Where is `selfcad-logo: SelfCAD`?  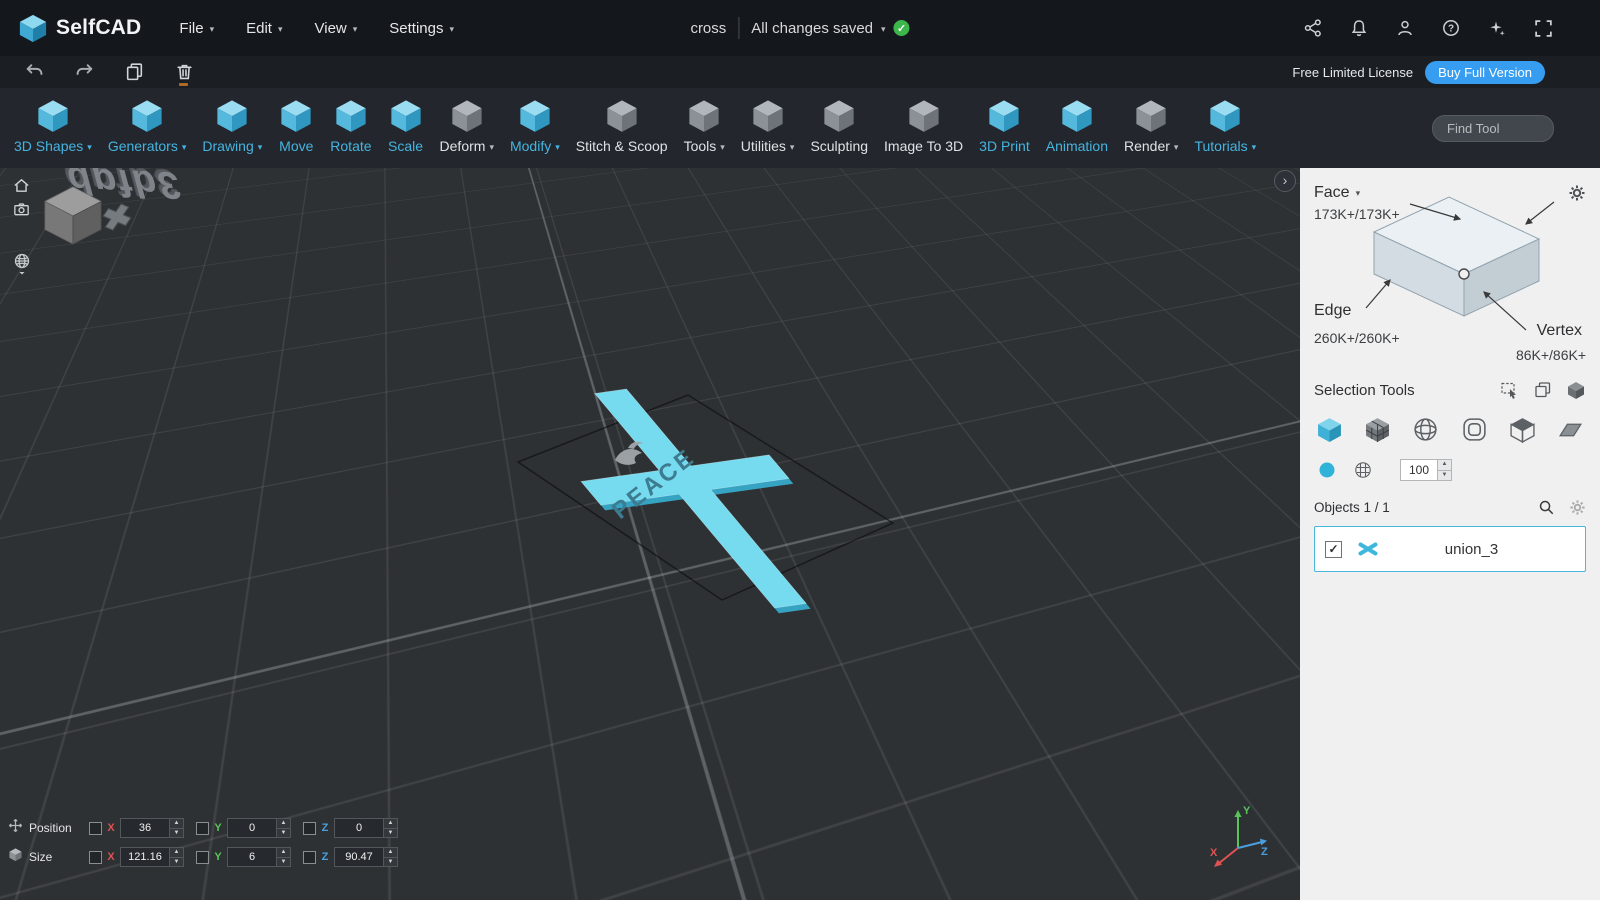
selfcad-logo: SelfCAD is located at coordinates (79, 28).